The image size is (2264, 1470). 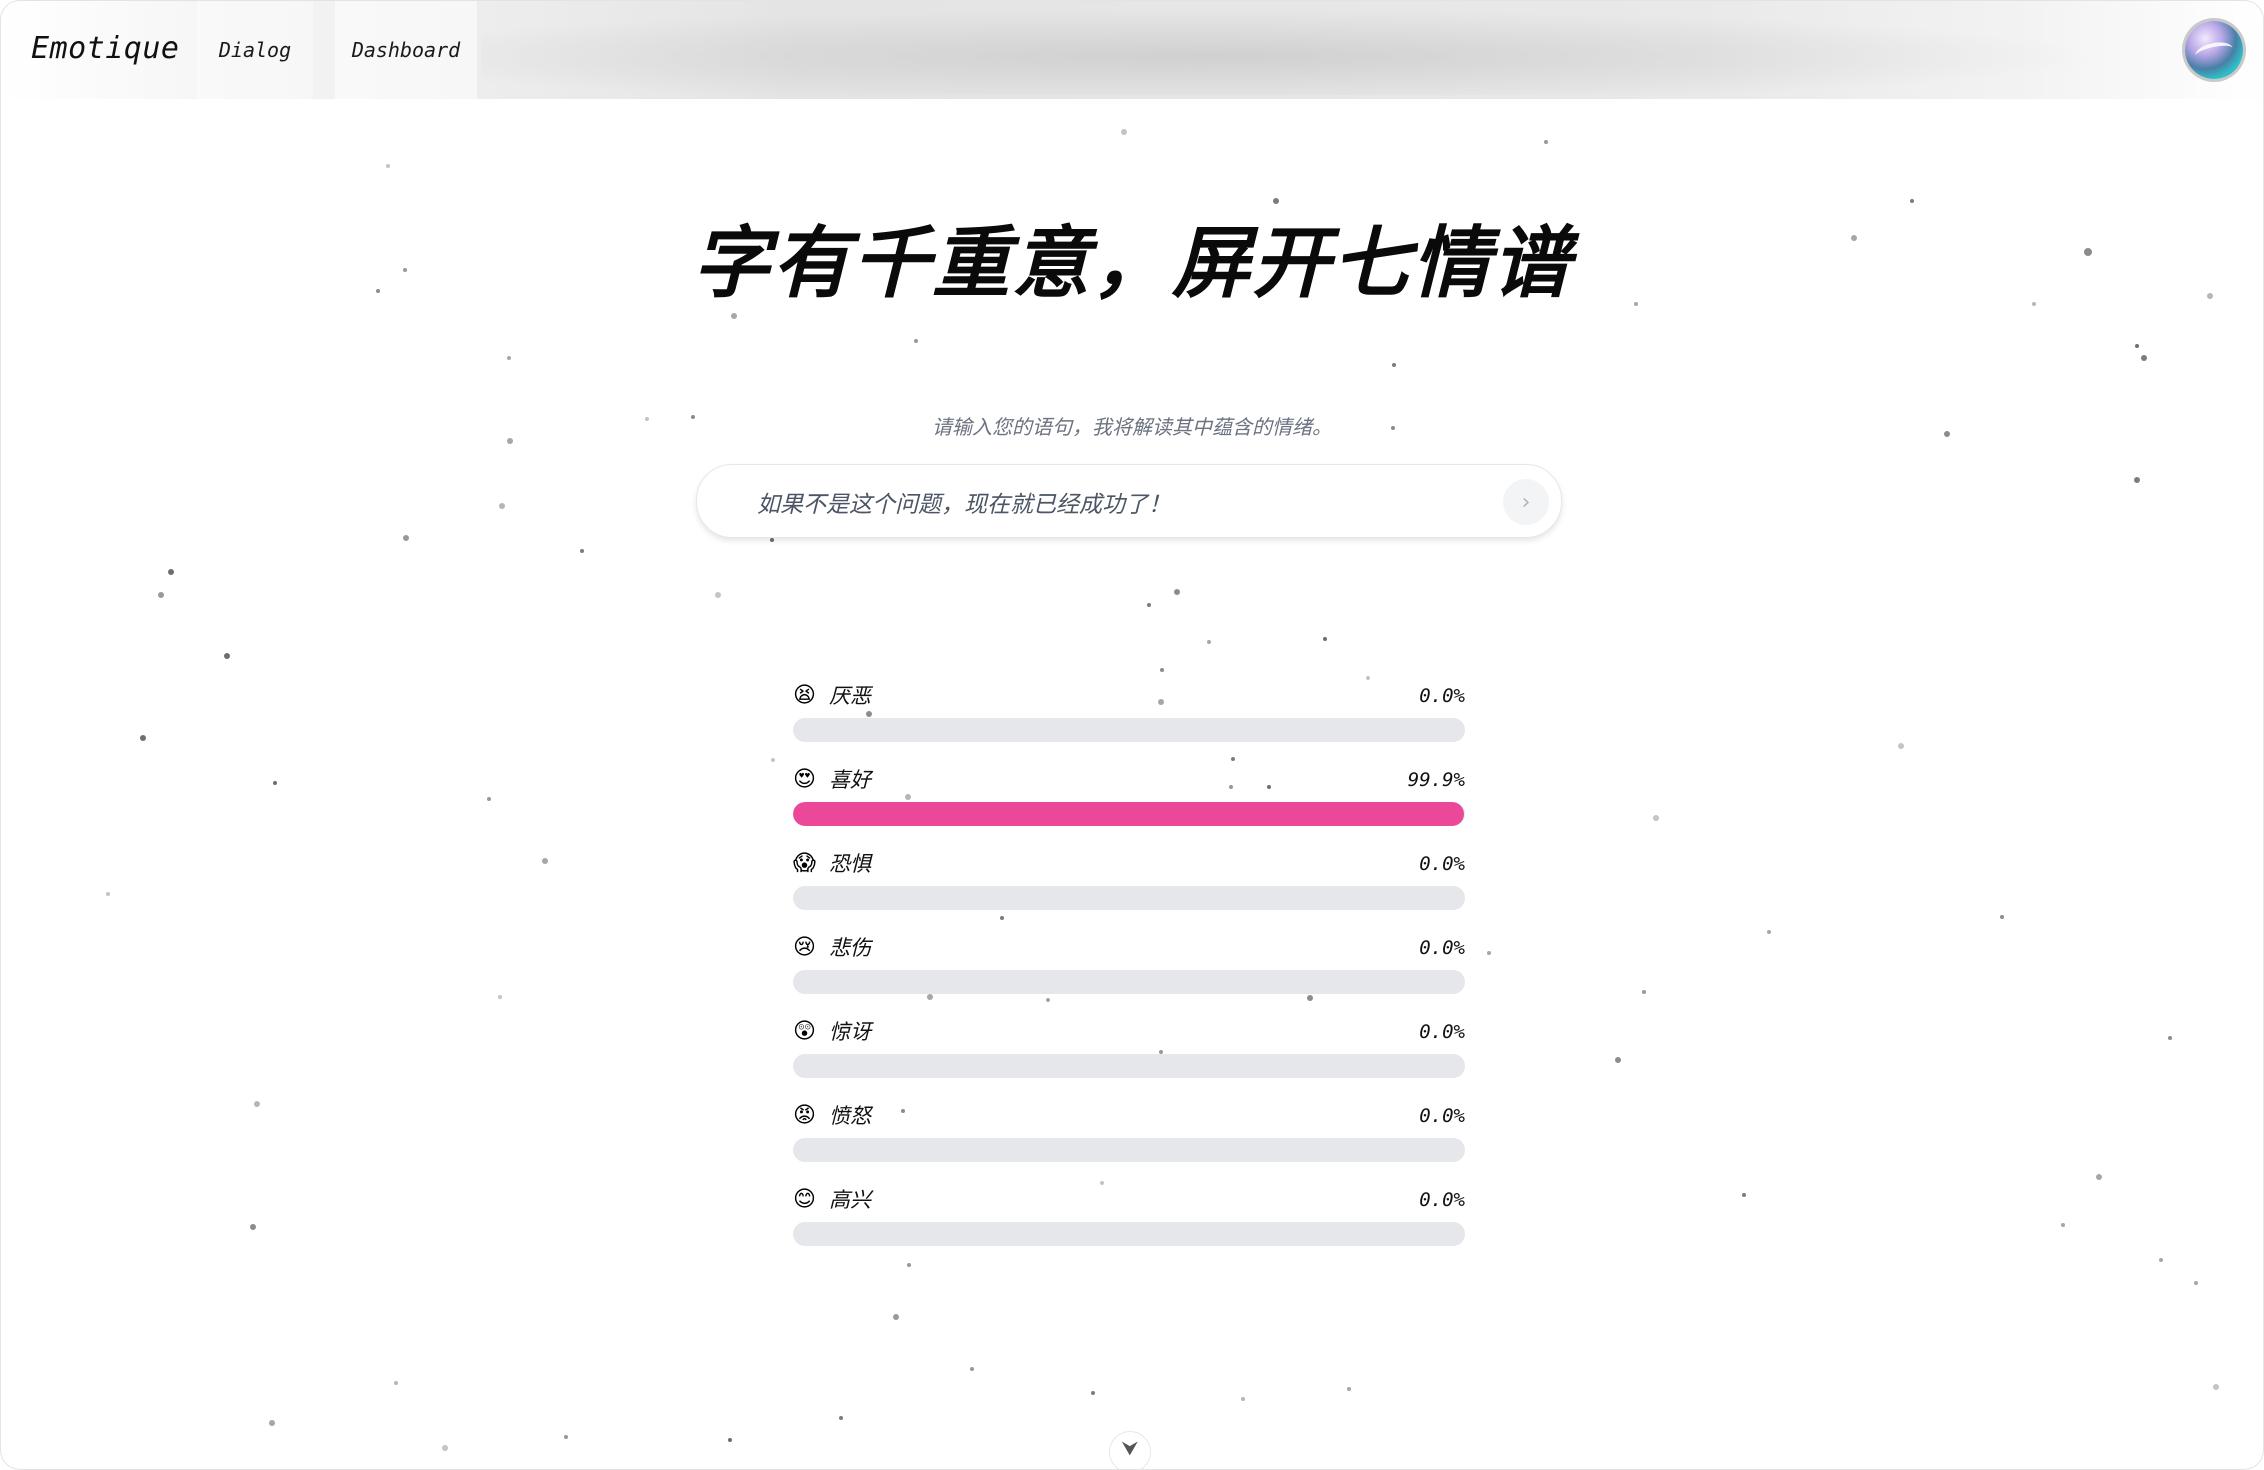 What do you see at coordinates (850, 696) in the screenshot?
I see `emotion-label: 厌恶` at bounding box center [850, 696].